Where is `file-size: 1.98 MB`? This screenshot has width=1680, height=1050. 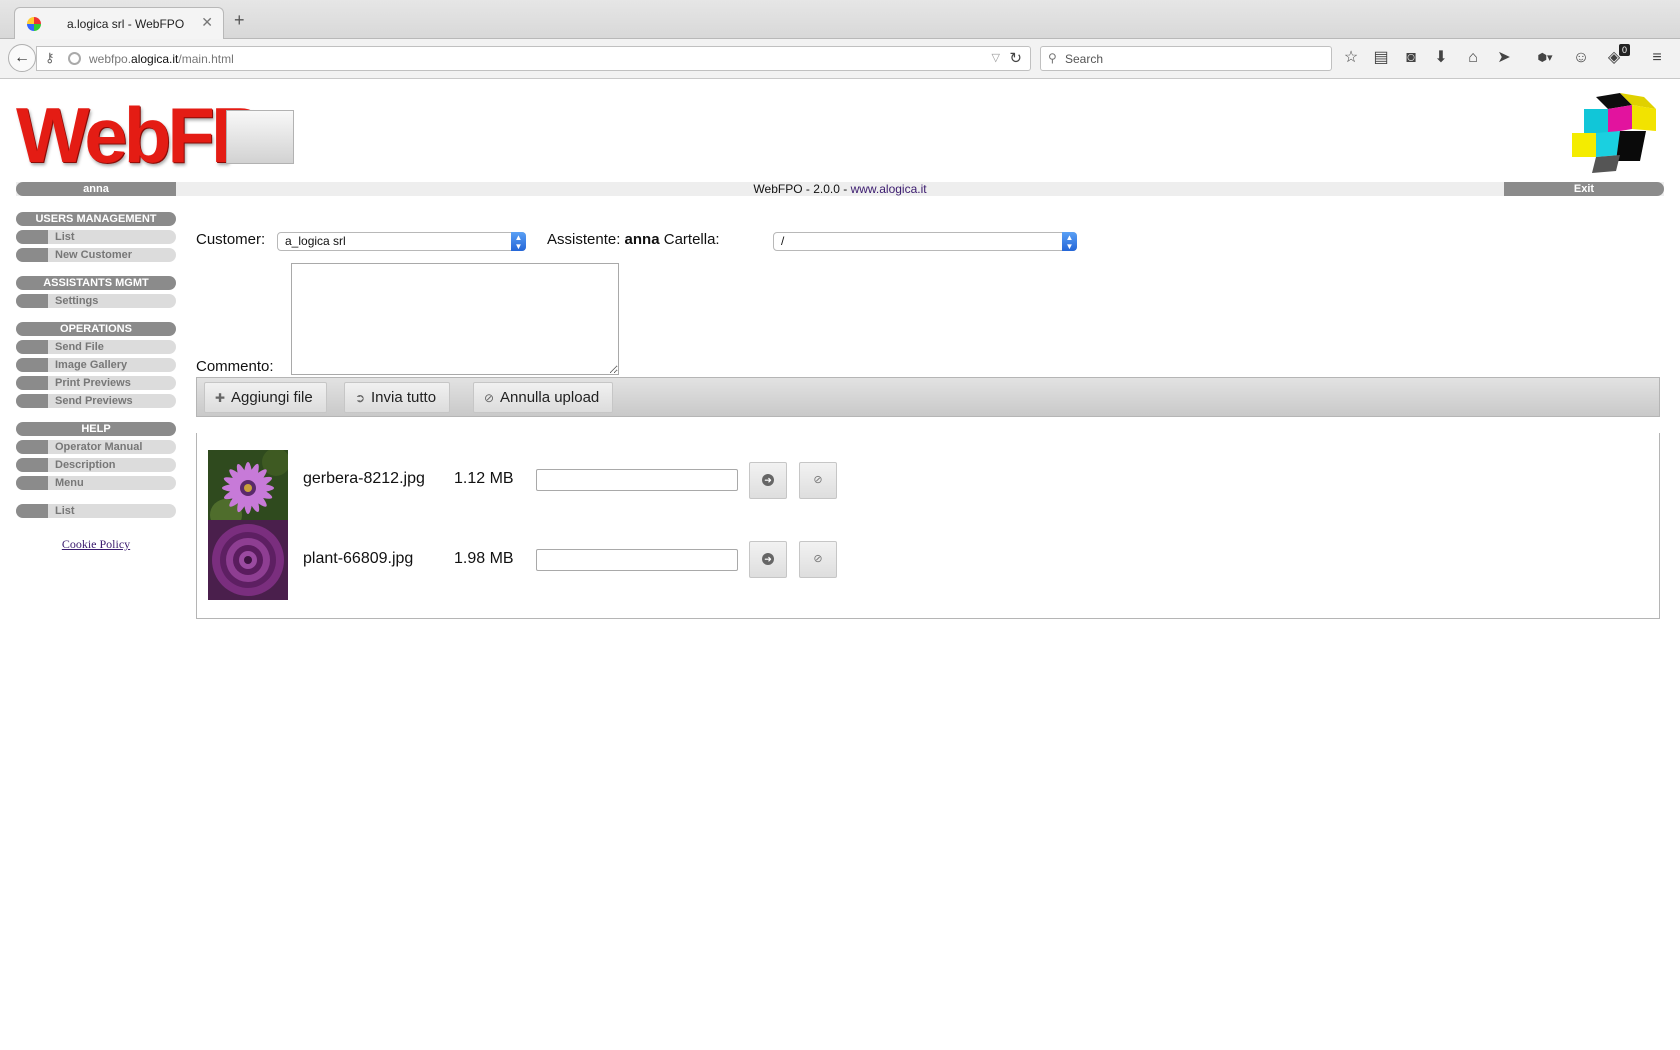 file-size: 1.98 MB is located at coordinates (484, 558).